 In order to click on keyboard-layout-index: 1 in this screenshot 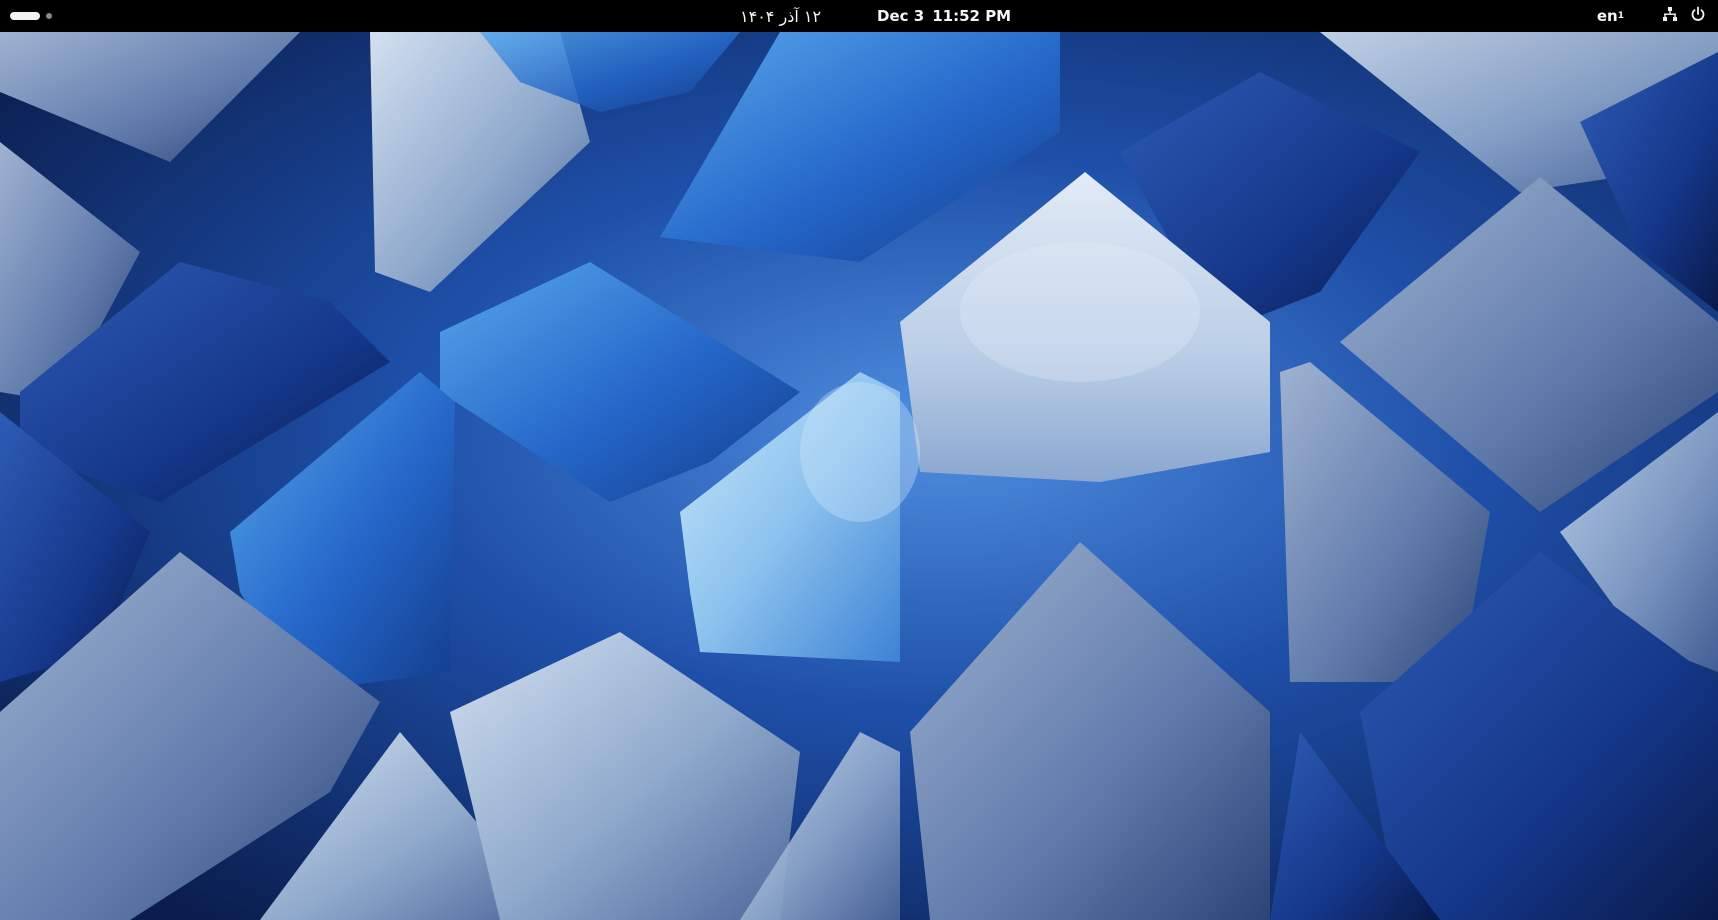, I will do `click(1620, 16)`.